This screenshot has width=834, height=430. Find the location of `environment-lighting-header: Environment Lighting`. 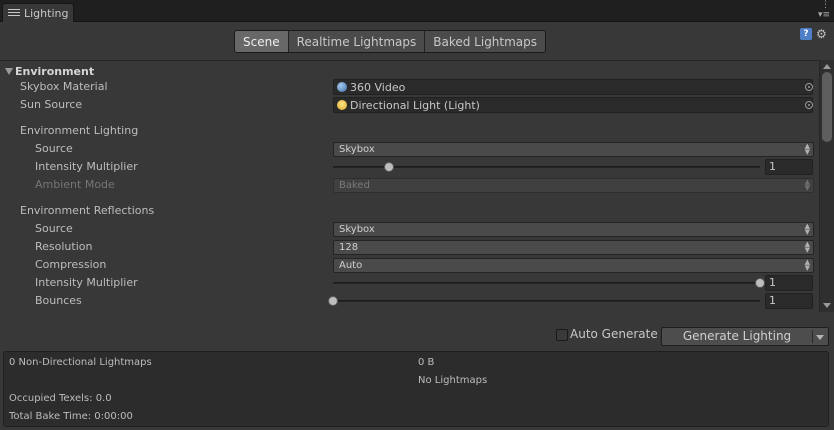

environment-lighting-header: Environment Lighting is located at coordinates (79, 130).